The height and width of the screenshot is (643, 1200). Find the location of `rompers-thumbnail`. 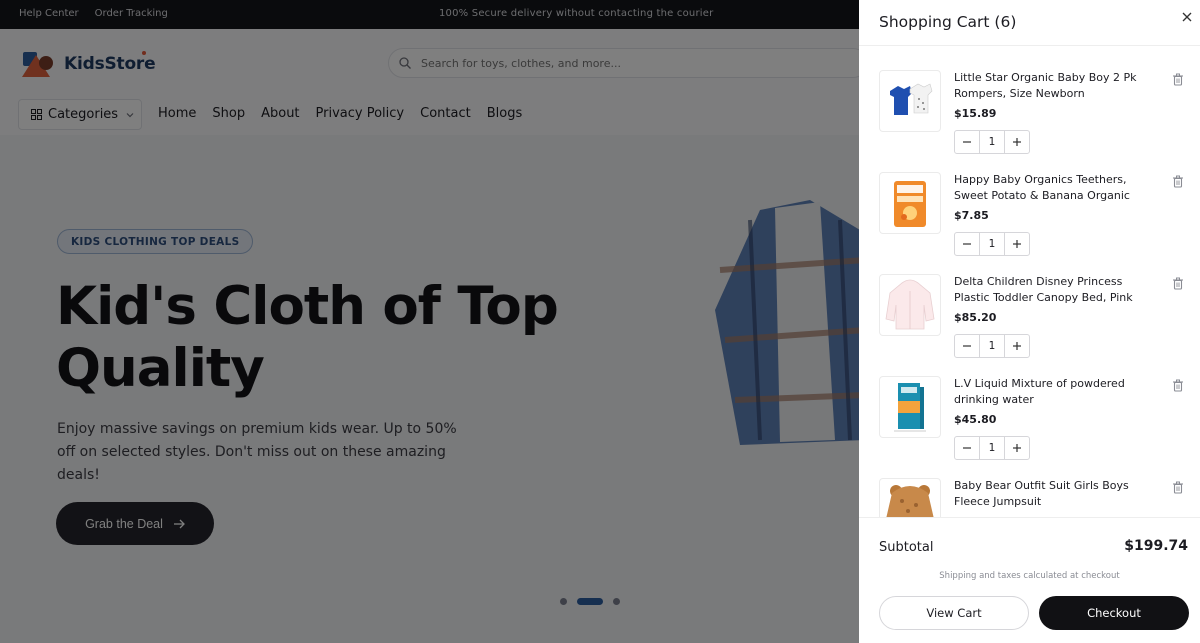

rompers-thumbnail is located at coordinates (911, 99).